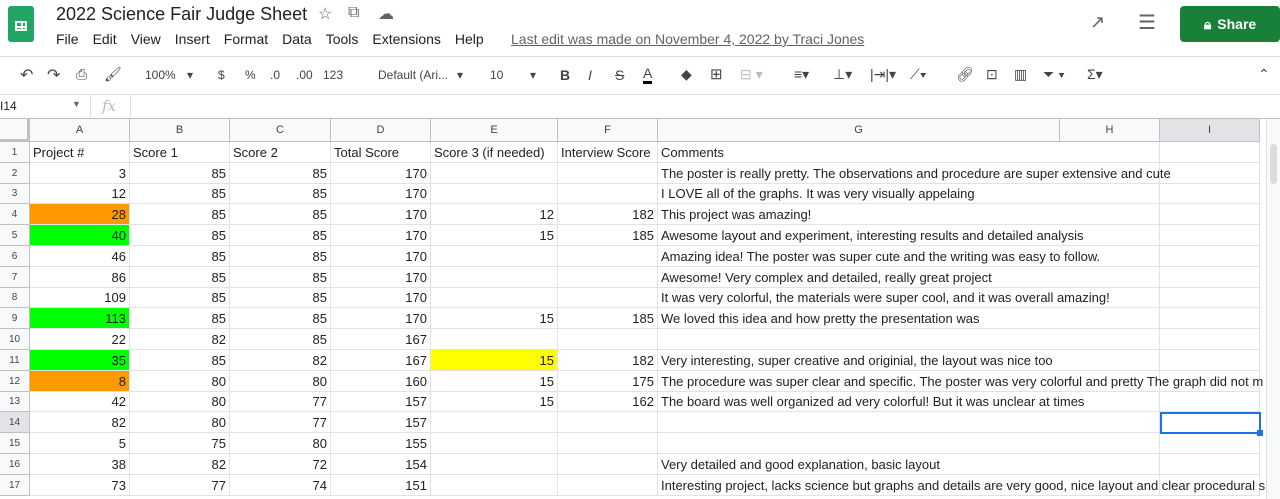  Describe the element at coordinates (992, 74) in the screenshot. I see `comment-icon: ⊡` at that location.